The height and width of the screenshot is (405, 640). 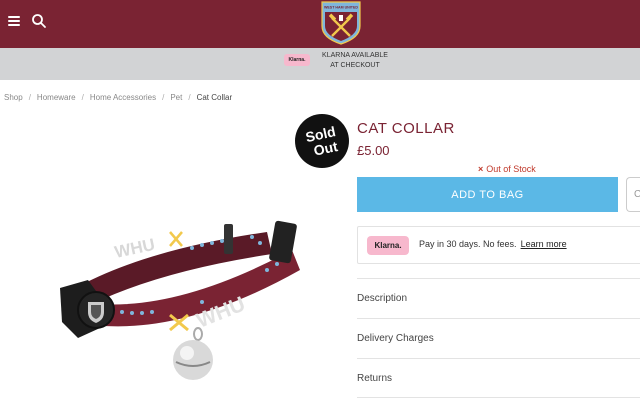 What do you see at coordinates (214, 97) in the screenshot?
I see `breadcrumb-current: Cat Collar` at bounding box center [214, 97].